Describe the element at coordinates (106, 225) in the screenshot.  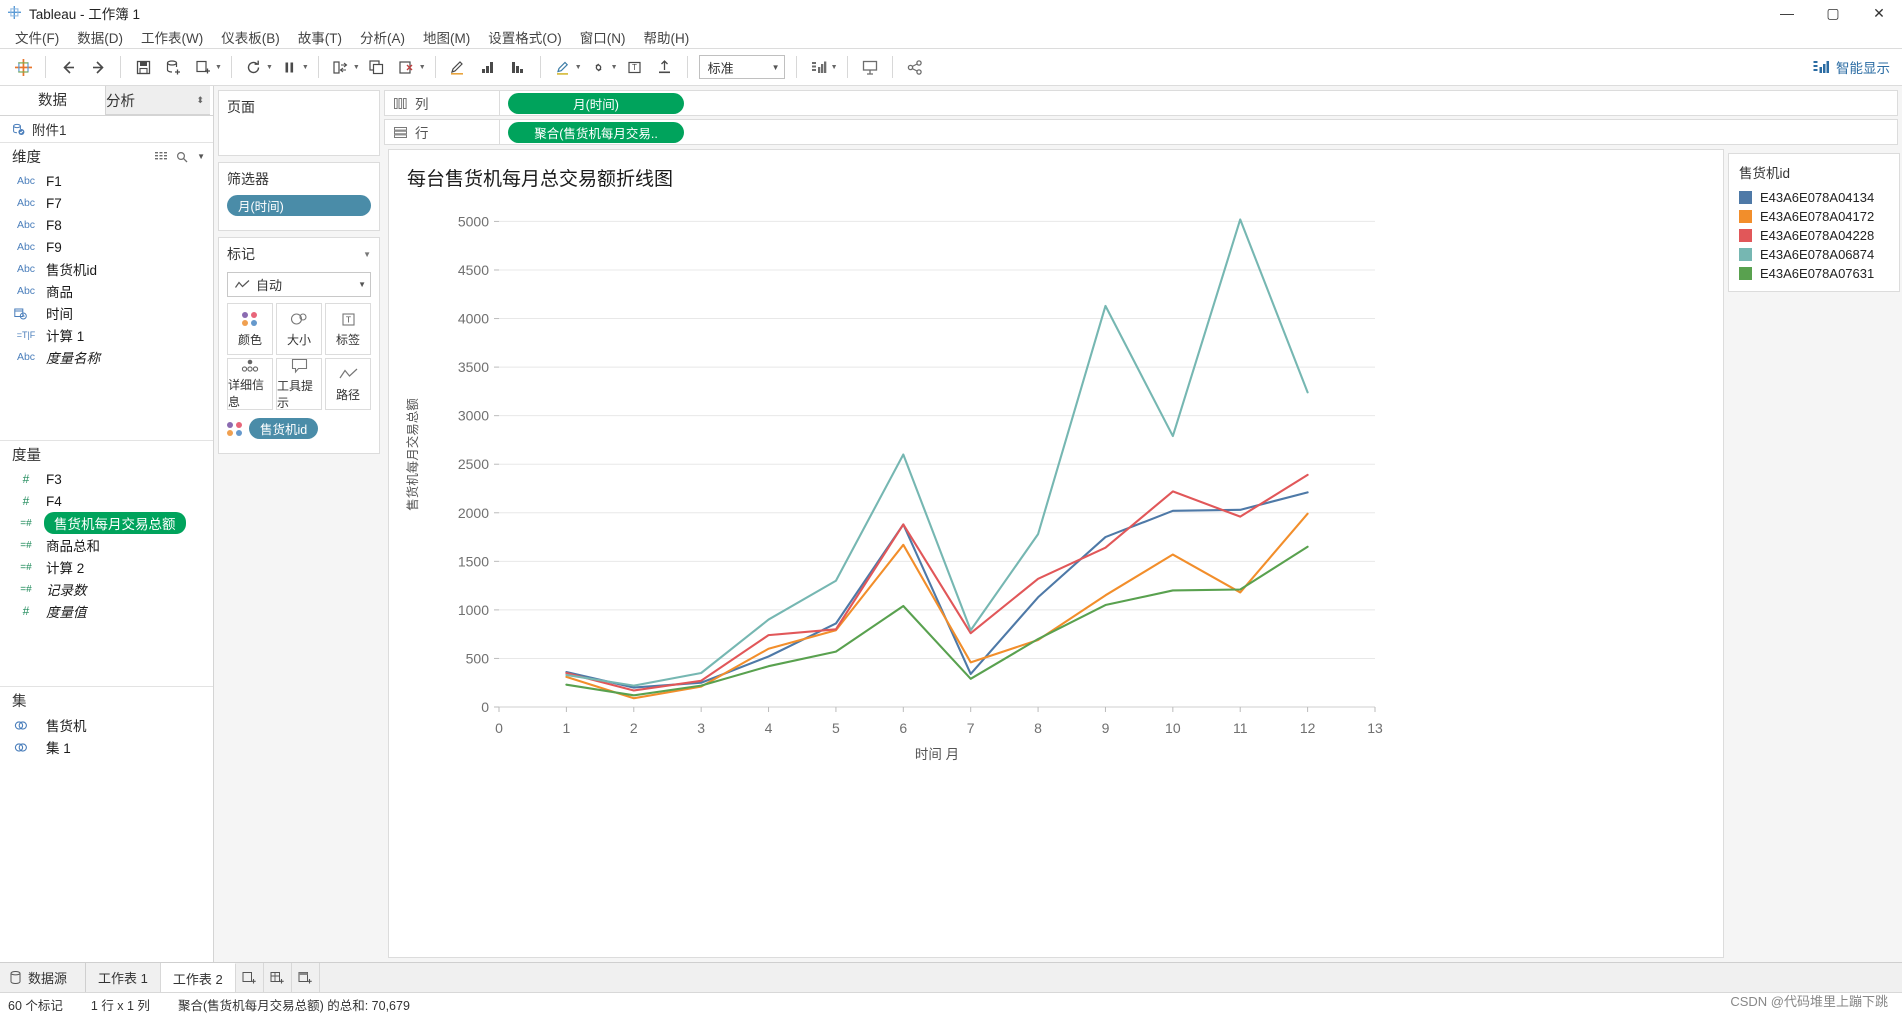
I see `dimension-f8: Abc F8` at that location.